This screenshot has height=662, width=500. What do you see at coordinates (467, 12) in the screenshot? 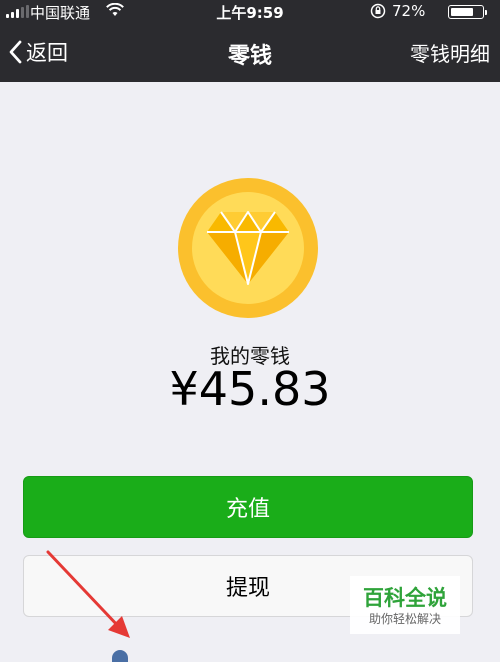
I see `battery-icon` at bounding box center [467, 12].